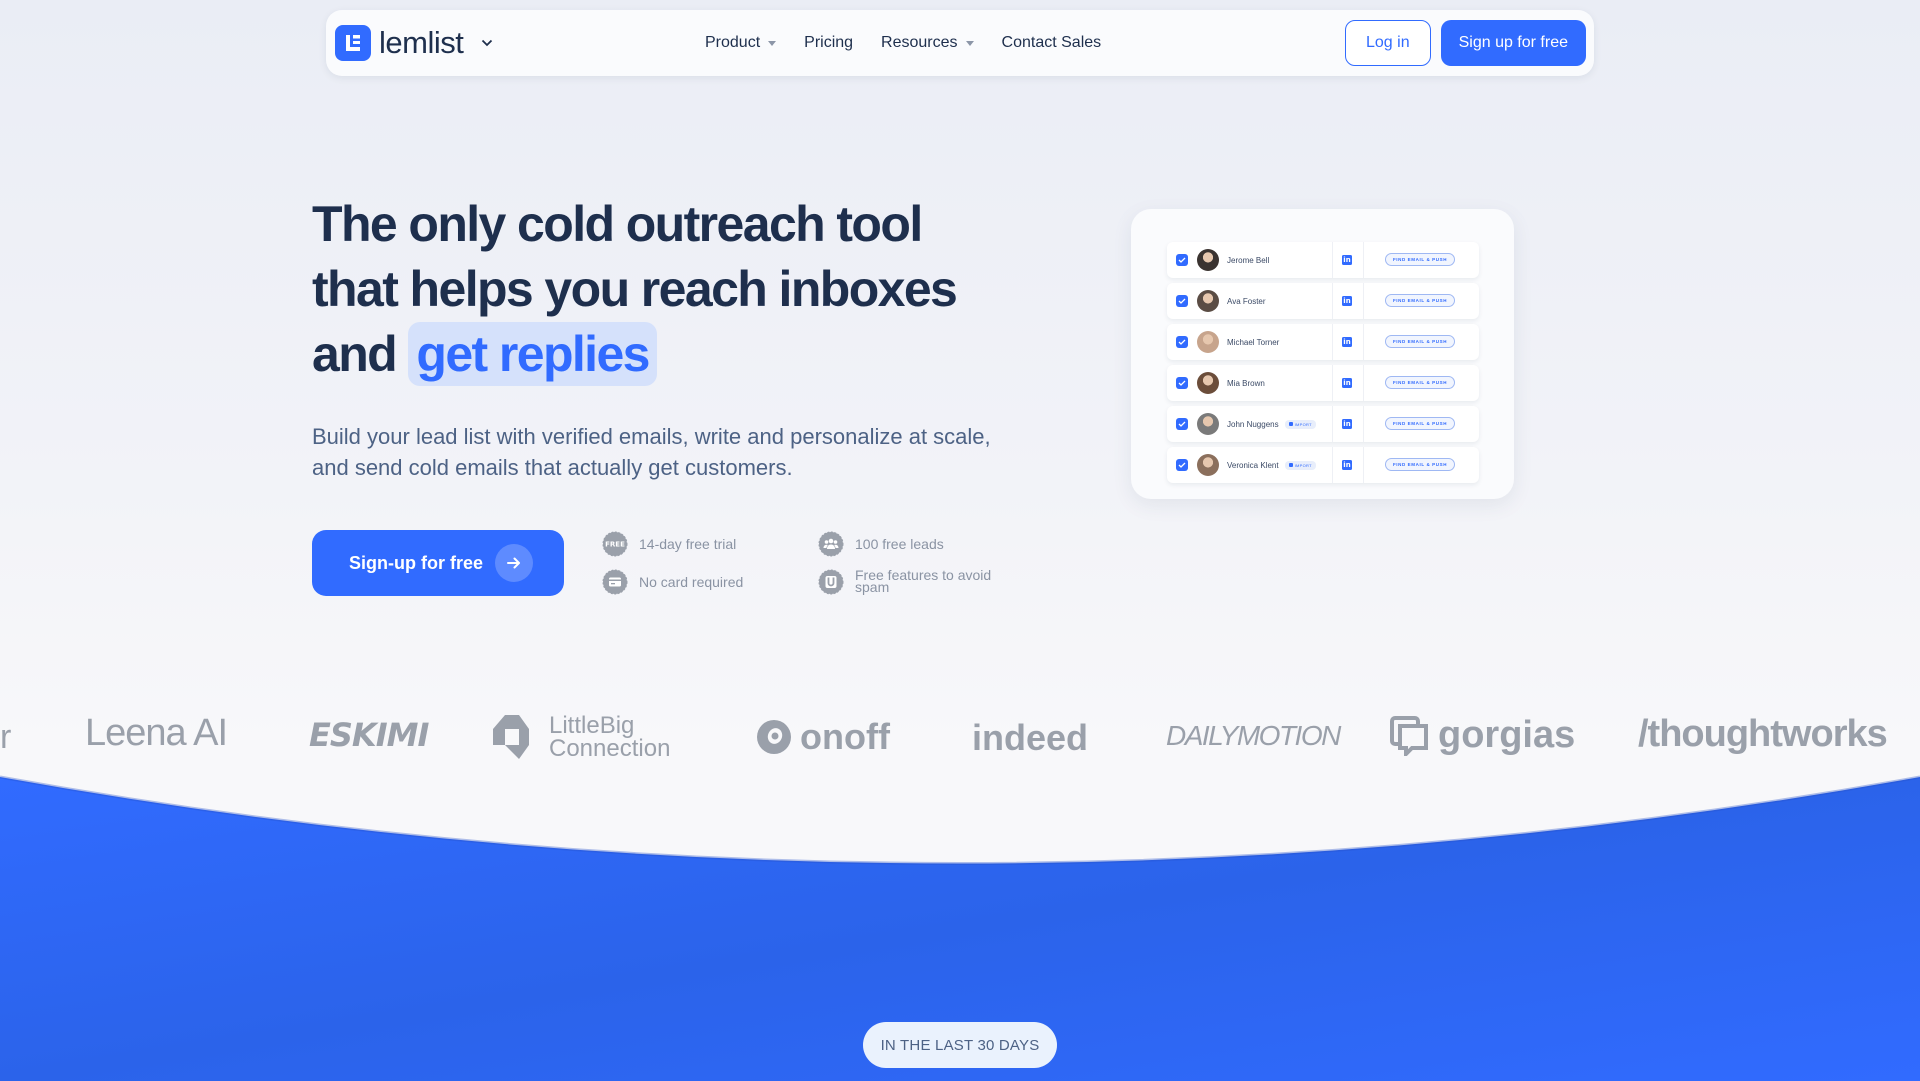 Image resolution: width=1920 pixels, height=1081 pixels. I want to click on perk-label: No card required, so click(691, 582).